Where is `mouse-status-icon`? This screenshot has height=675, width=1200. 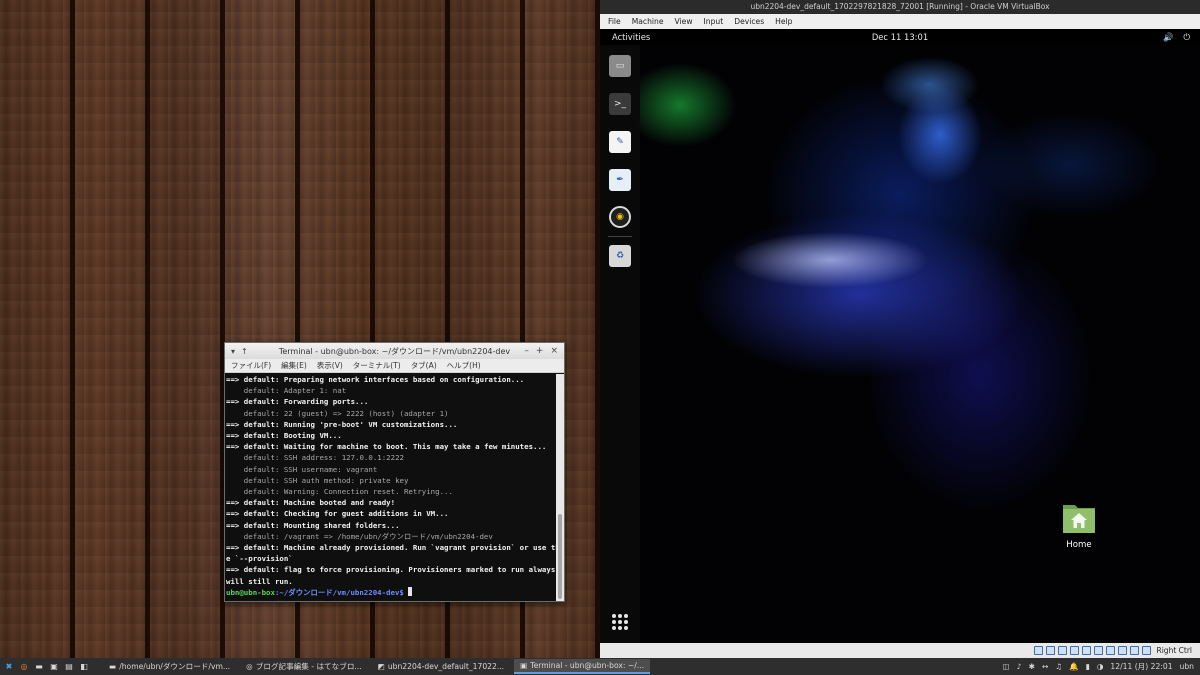 mouse-status-icon is located at coordinates (1146, 650).